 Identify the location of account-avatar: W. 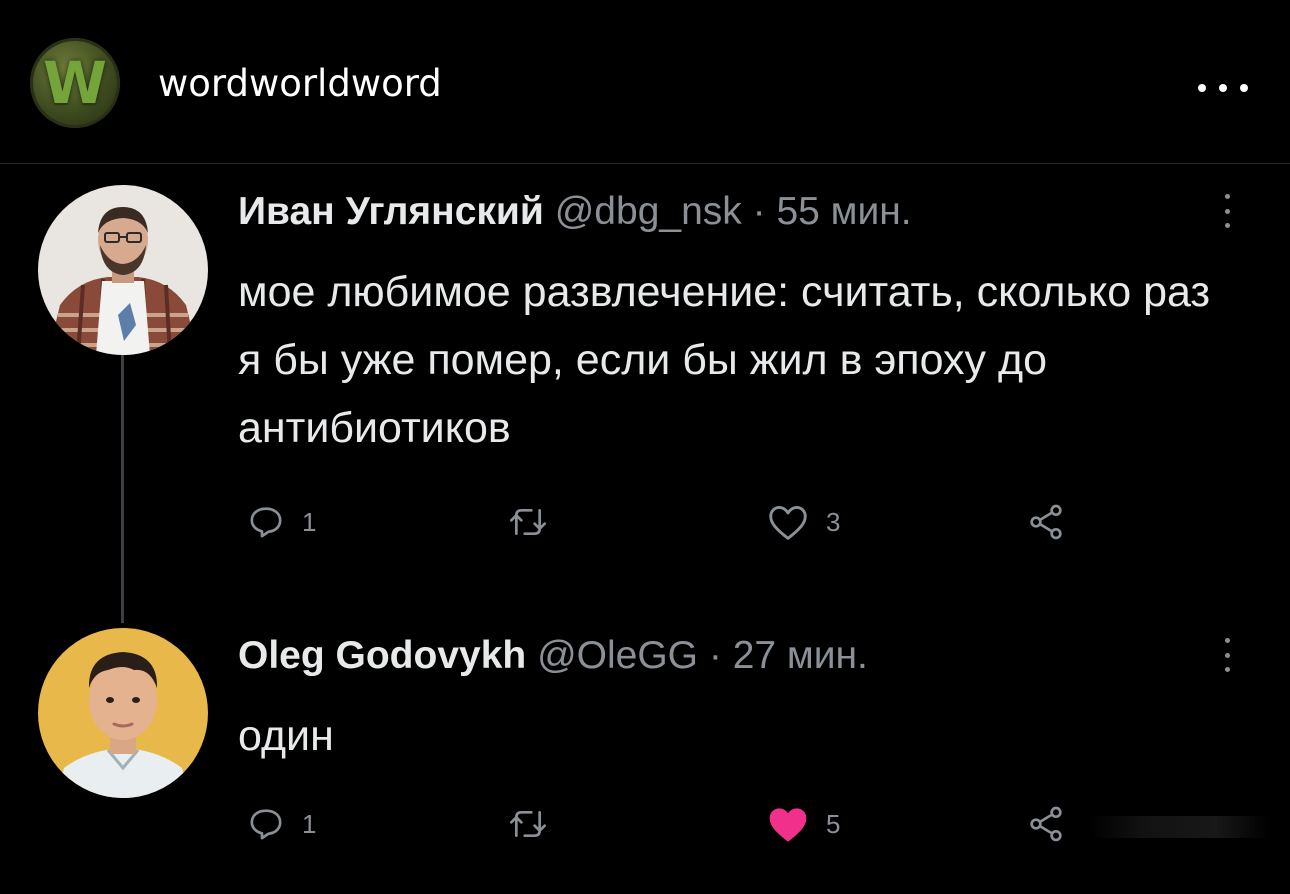
(75, 83).